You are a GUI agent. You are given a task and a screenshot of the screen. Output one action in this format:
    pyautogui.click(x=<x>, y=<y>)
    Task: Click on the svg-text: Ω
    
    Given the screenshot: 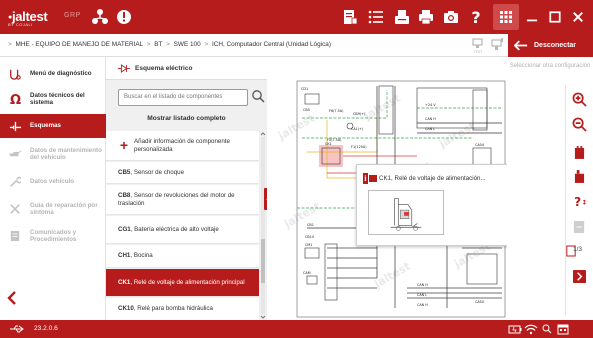 What is the action you would take?
    pyautogui.click(x=14, y=99)
    